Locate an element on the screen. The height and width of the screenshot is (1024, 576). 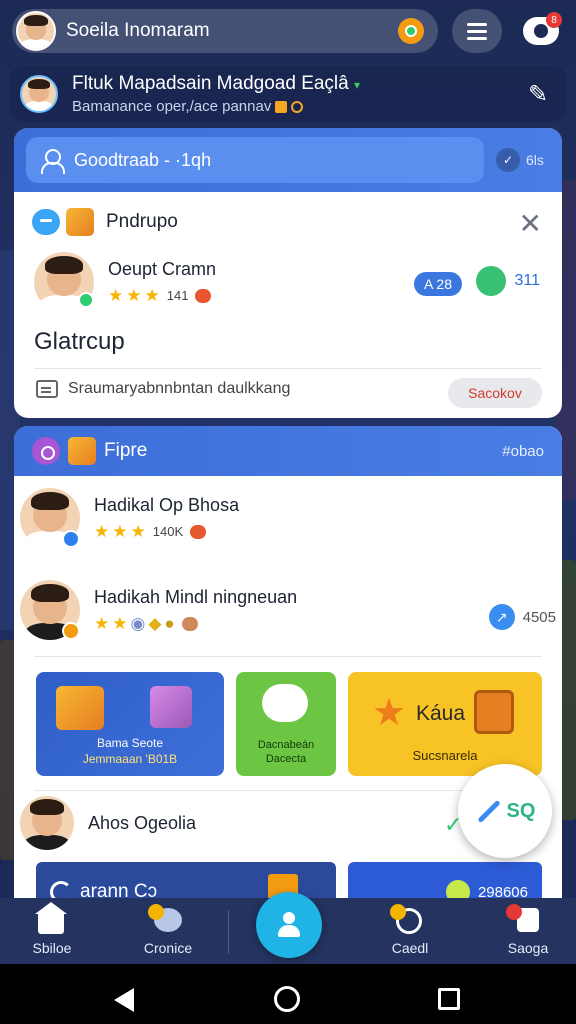
sheep-icon is located at coordinates (285, 703).